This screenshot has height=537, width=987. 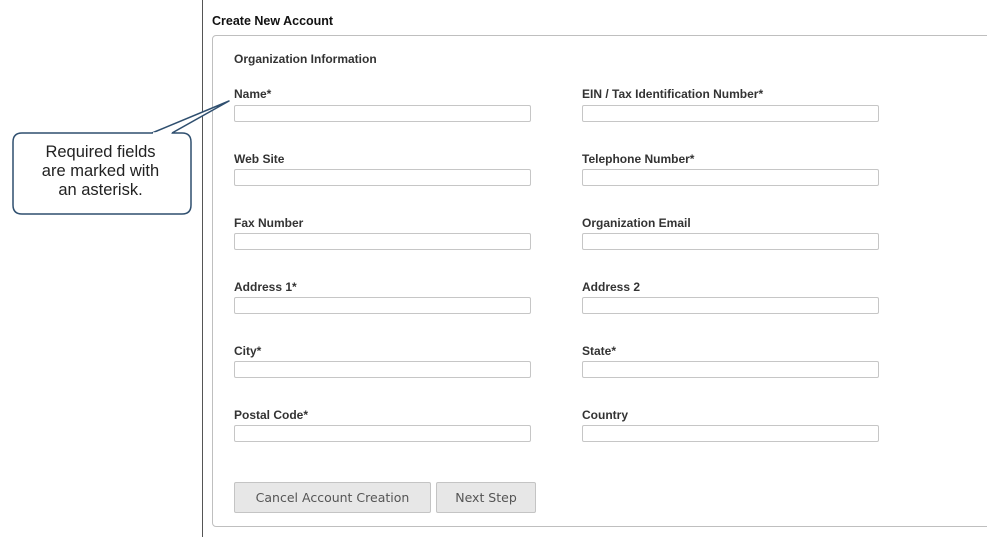 What do you see at coordinates (605, 415) in the screenshot?
I see `country-label: Country` at bounding box center [605, 415].